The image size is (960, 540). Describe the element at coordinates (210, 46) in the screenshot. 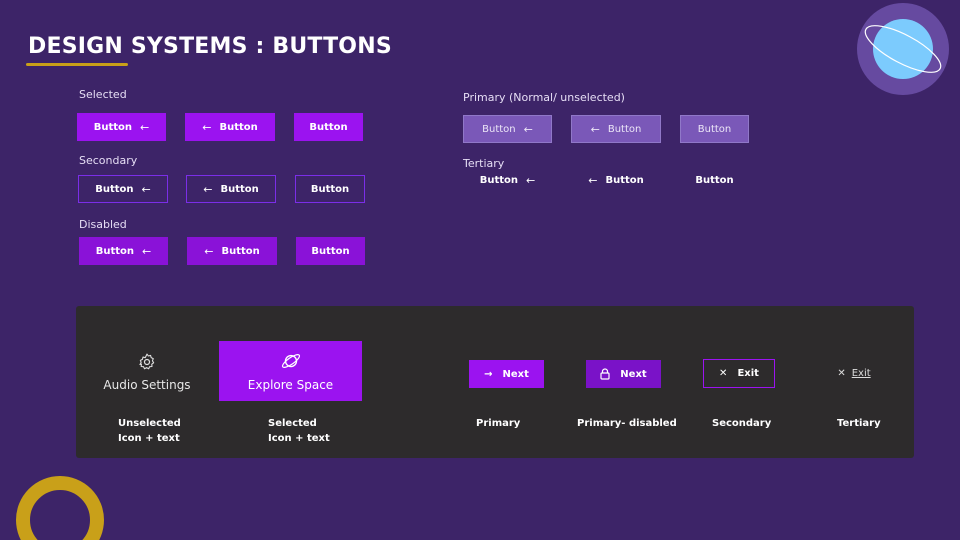

I see `page-title: DESIGN SYSTEMS : BUTTONS` at that location.